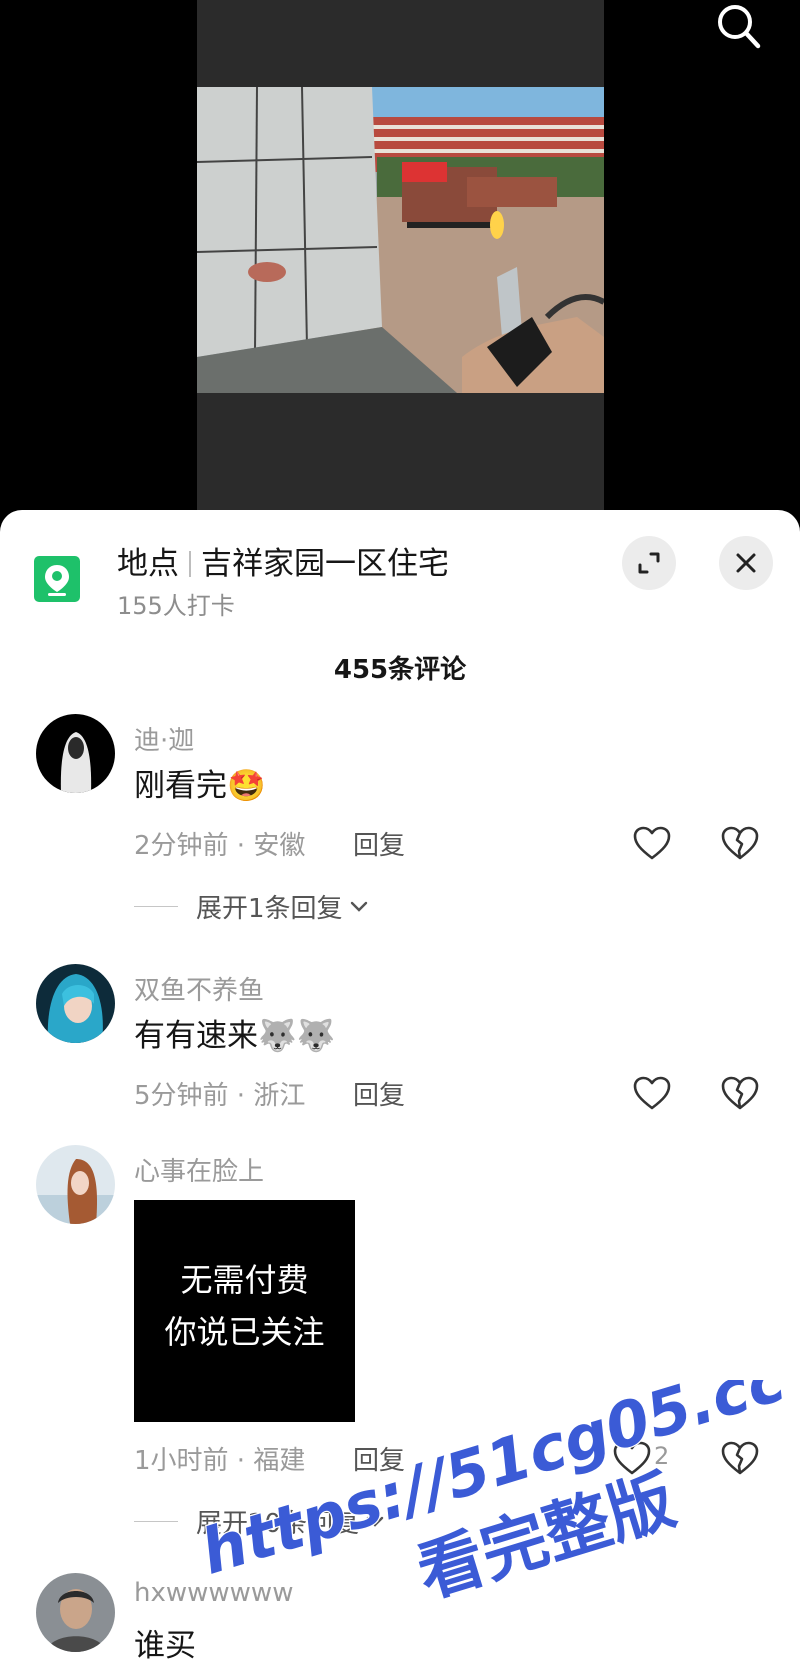  What do you see at coordinates (199, 988) in the screenshot?
I see `comment-author: 双鱼不养鱼` at bounding box center [199, 988].